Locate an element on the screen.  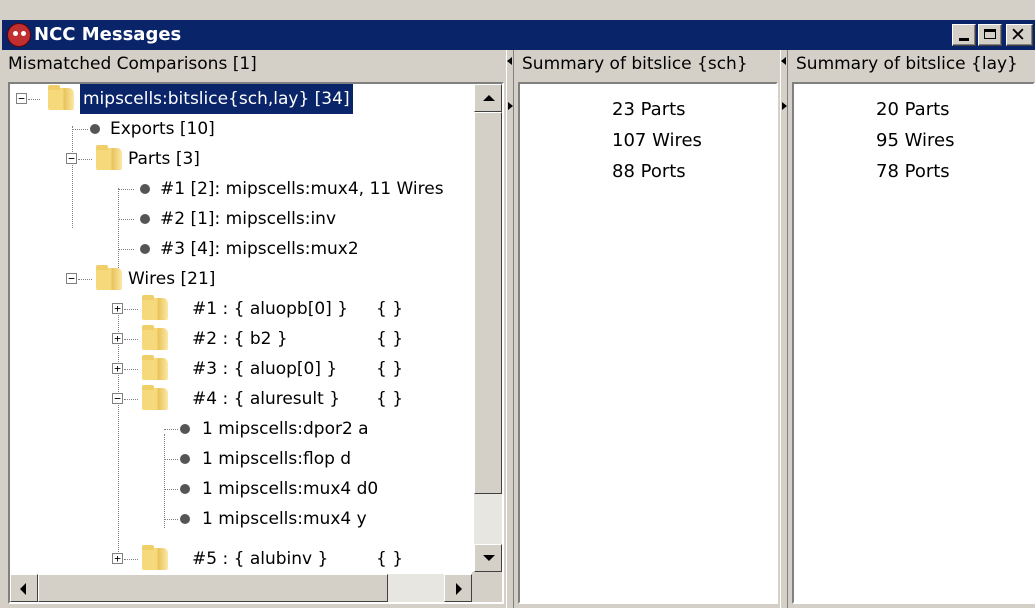
wire-name: #3 : { aluop[0] } is located at coordinates (264, 369).